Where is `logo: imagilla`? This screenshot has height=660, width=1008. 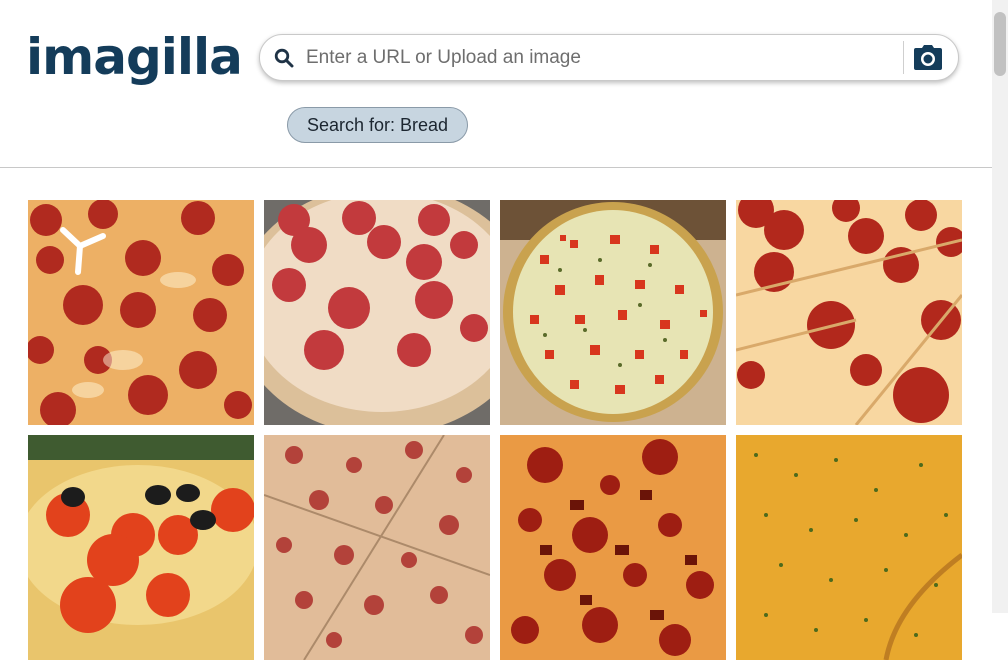
logo: imagilla is located at coordinates (134, 57).